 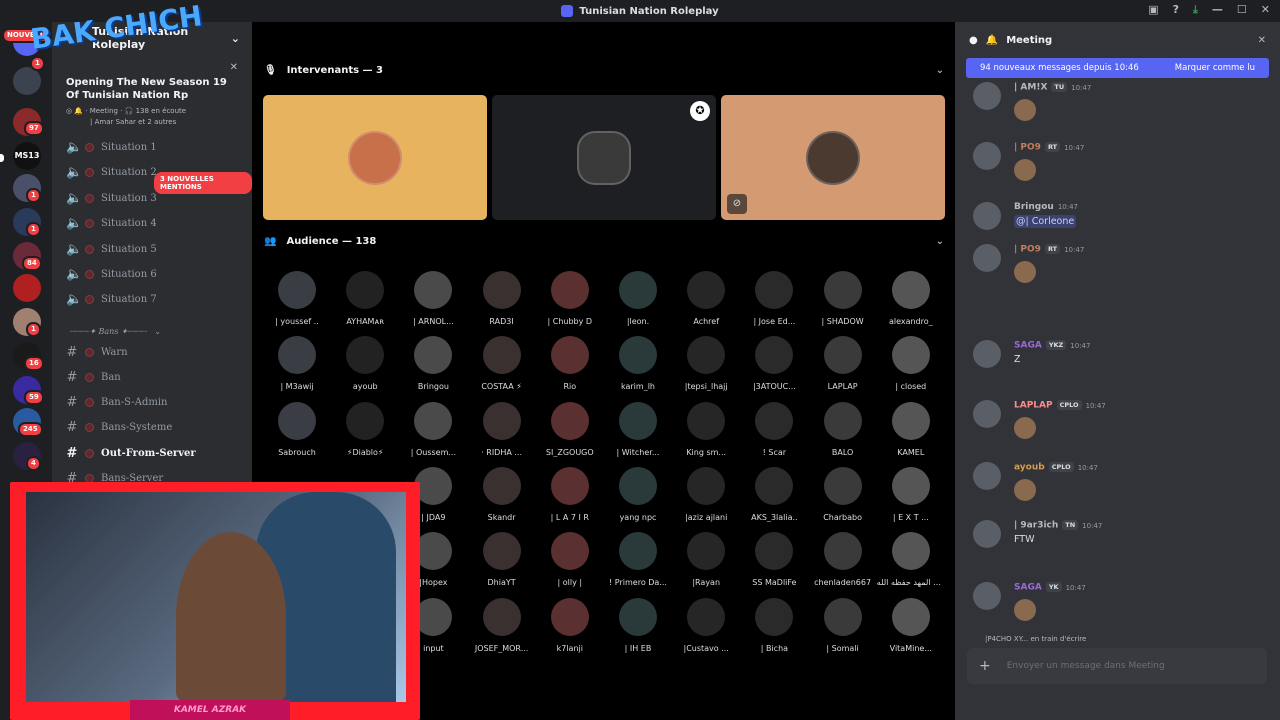 What do you see at coordinates (297, 363) in the screenshot?
I see `audience-member: | M3awij` at bounding box center [297, 363].